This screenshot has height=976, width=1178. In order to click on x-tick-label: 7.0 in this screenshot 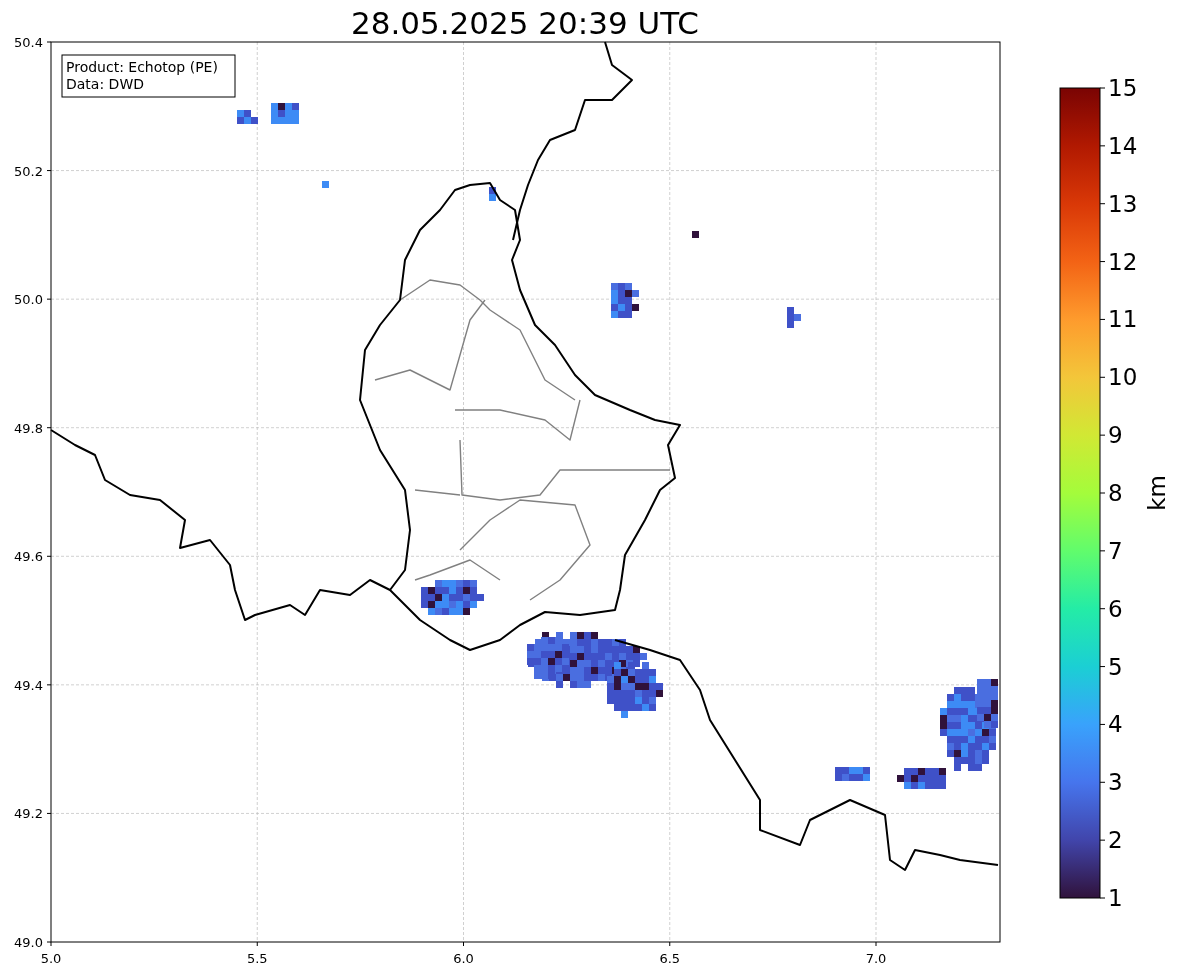, I will do `click(876, 958)`.